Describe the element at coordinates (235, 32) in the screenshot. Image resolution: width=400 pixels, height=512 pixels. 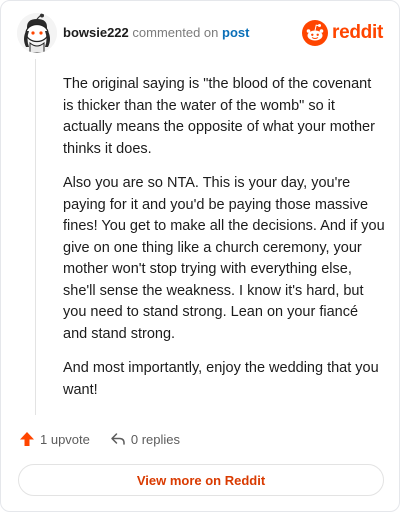
I see `post-link: post` at that location.